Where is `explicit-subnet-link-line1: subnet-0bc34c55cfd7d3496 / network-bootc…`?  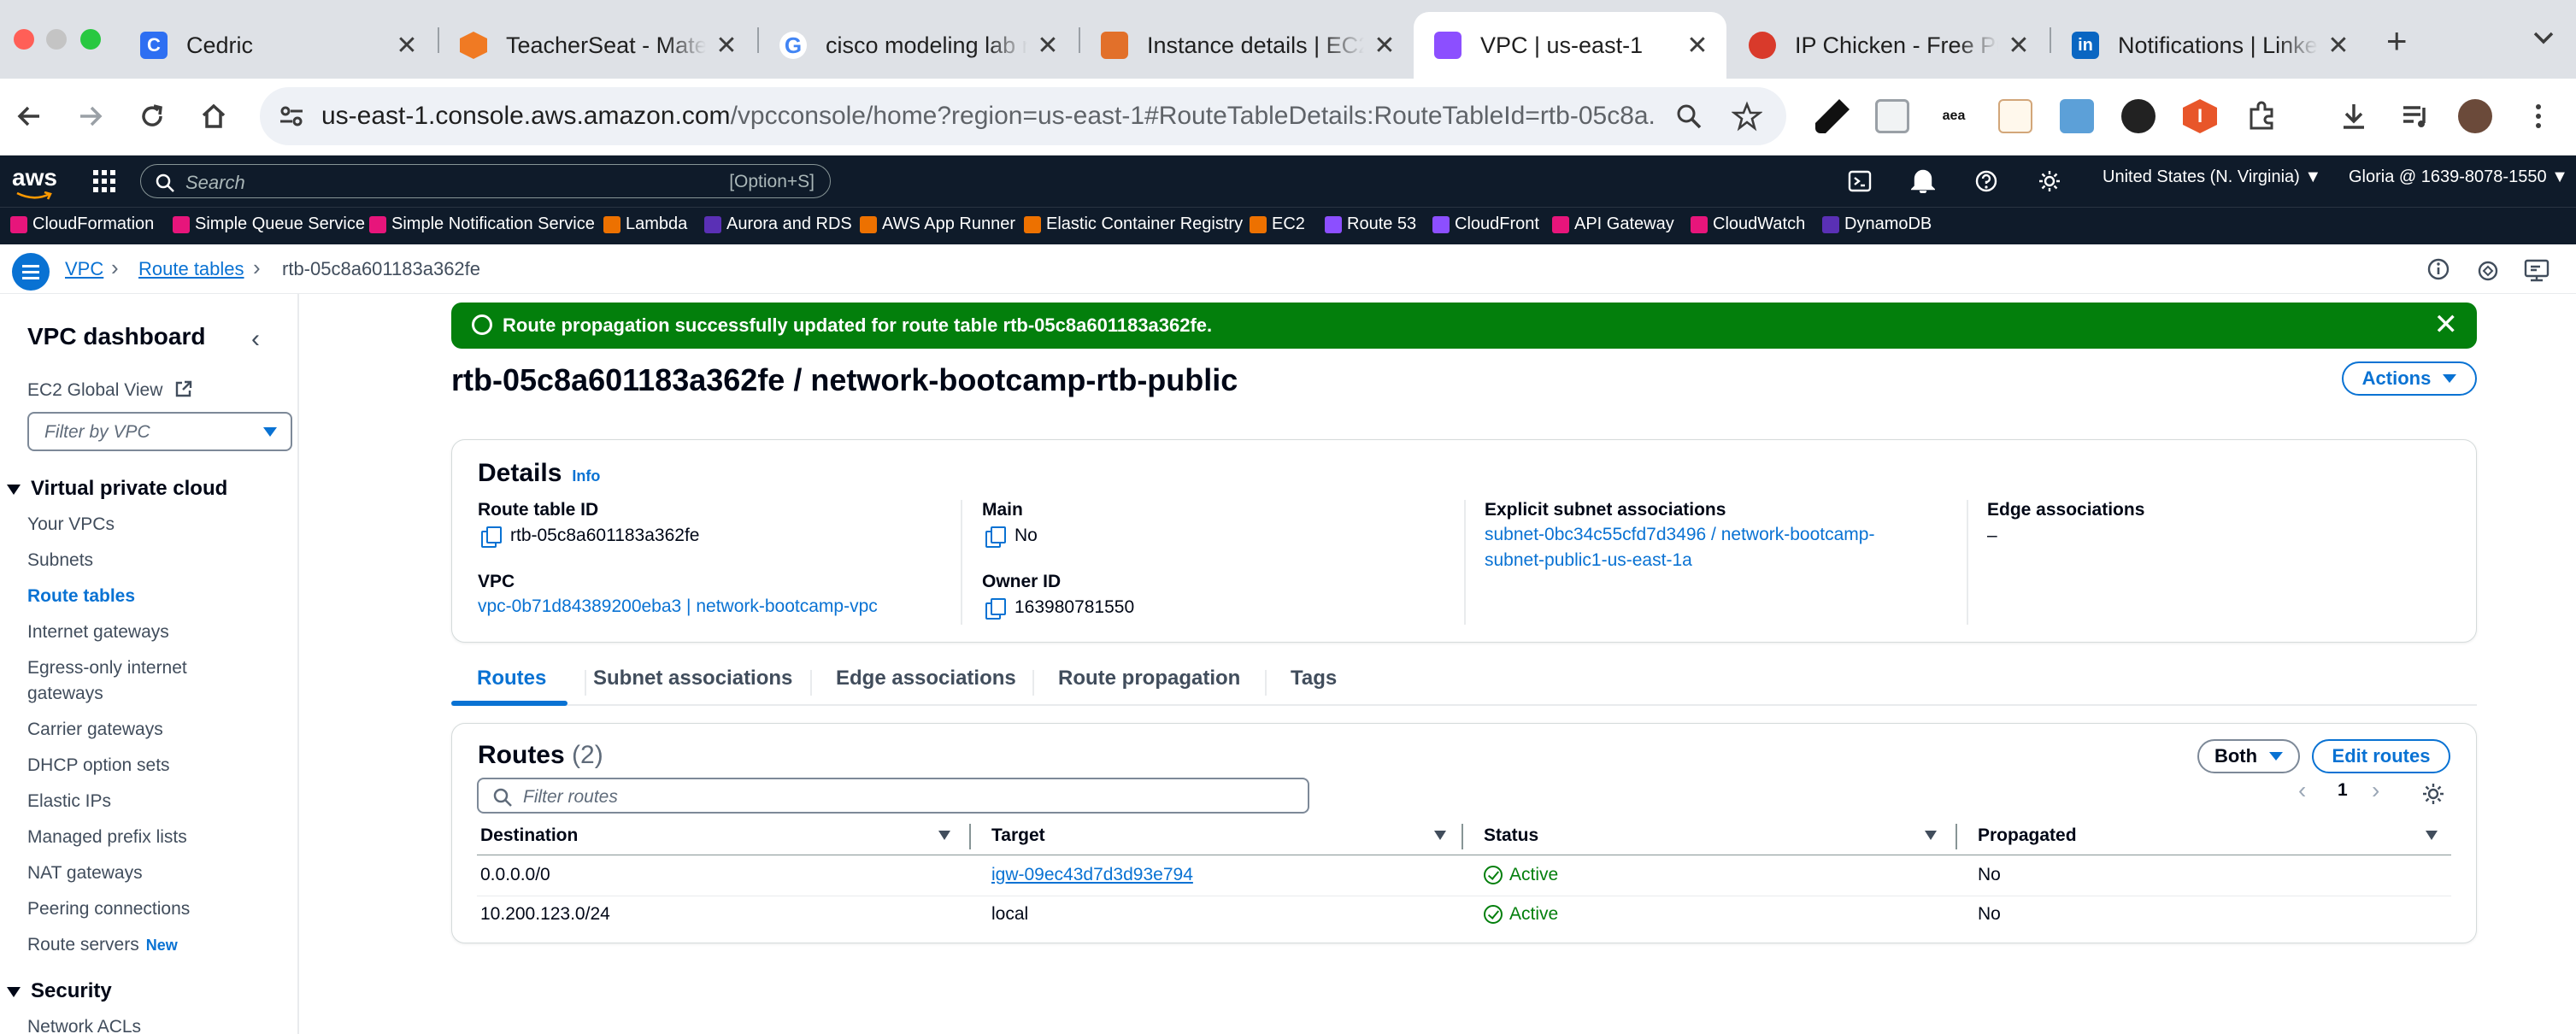 explicit-subnet-link-line1: subnet-0bc34c55cfd7d3496 / network-bootc… is located at coordinates (1679, 535).